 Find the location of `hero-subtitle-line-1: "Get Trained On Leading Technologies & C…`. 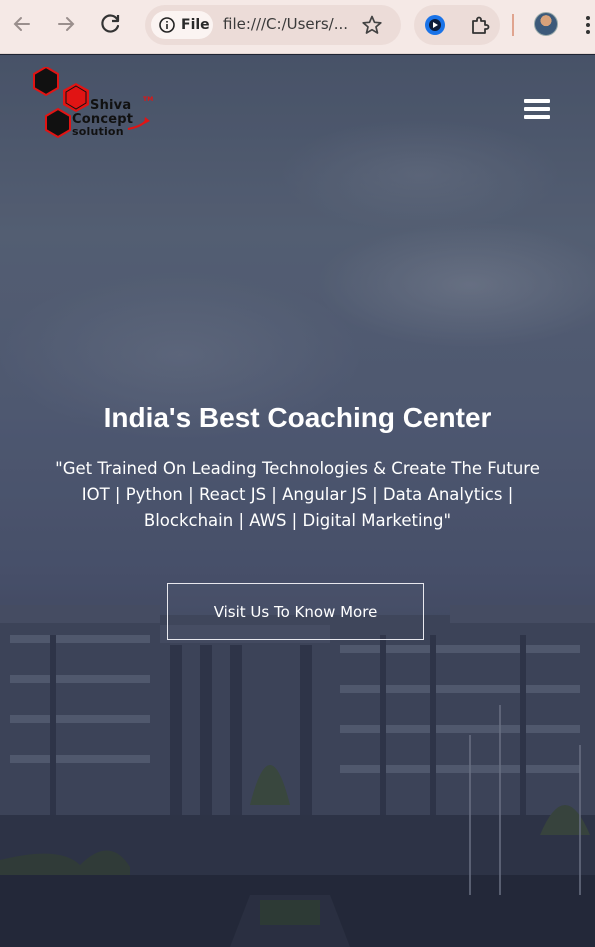

hero-subtitle-line-1: "Get Trained On Leading Technologies & C… is located at coordinates (297, 468).